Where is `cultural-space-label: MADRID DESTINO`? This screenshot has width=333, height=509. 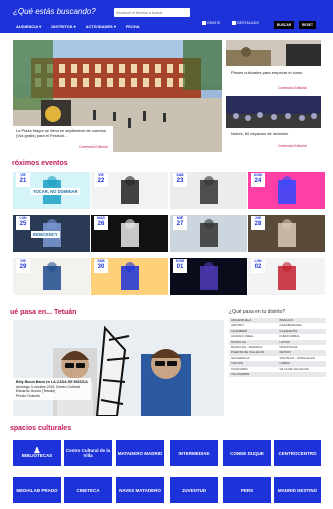 cultural-space-label: MADRID DESTINO is located at coordinates (297, 490).